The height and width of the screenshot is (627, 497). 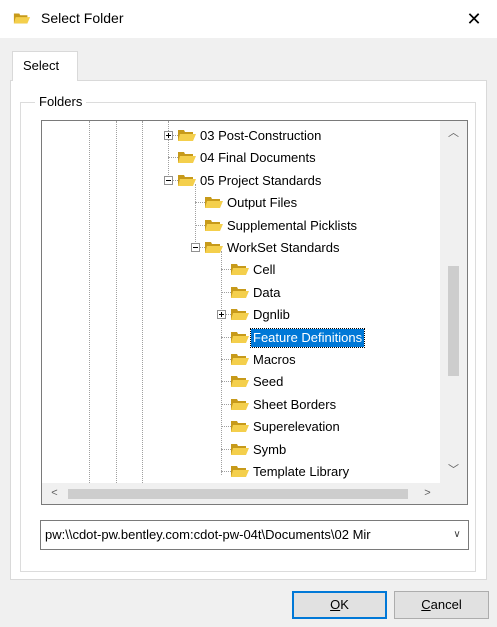 What do you see at coordinates (296, 427) in the screenshot?
I see `tree-item-label: Superelevation` at bounding box center [296, 427].